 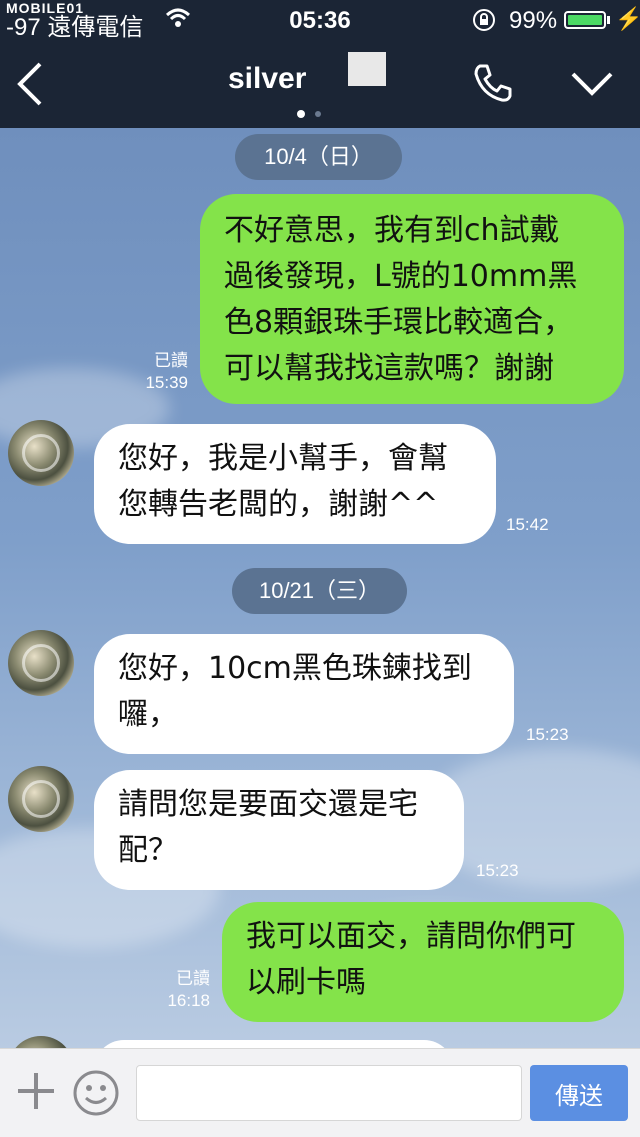 I want to click on status-bar: MOBILE01 -97 遠傳電信 05:36 99% ⚡, so click(x=320, y=20).